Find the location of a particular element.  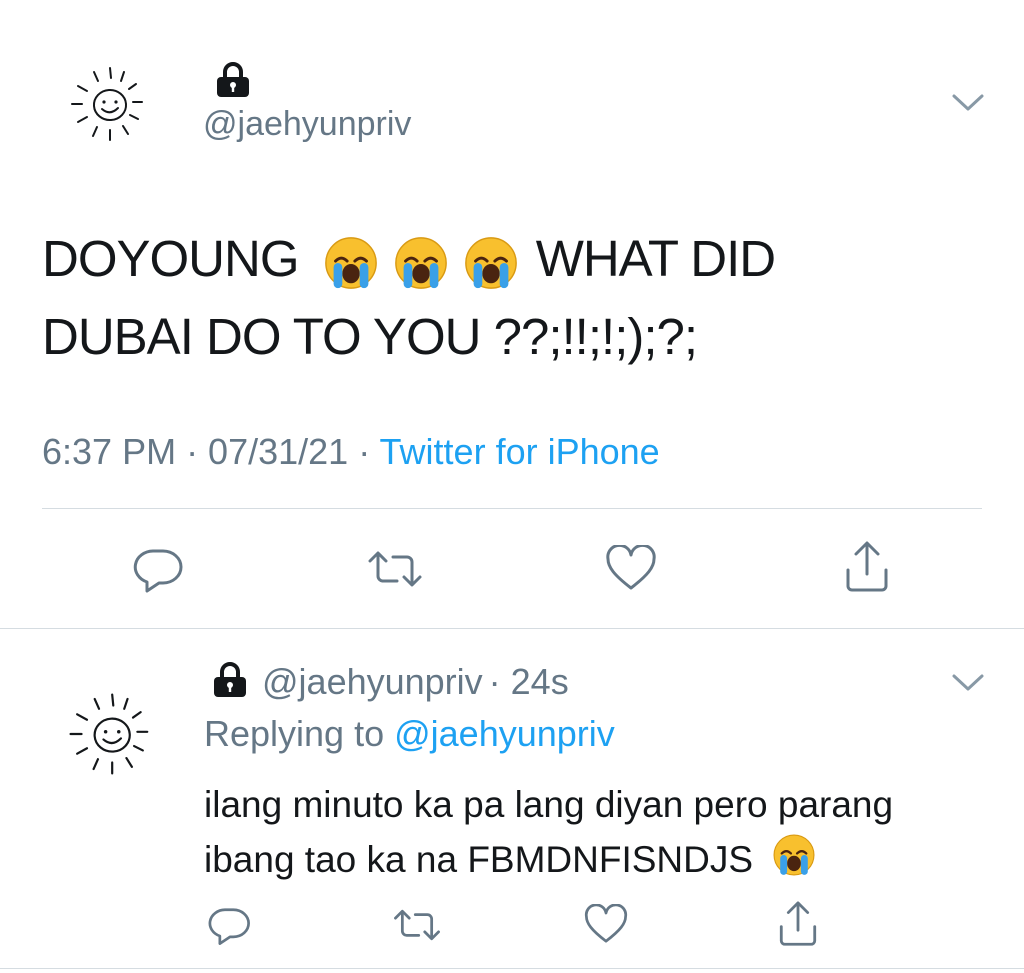

tweet-text-part: WHAT DID is located at coordinates (655, 258).